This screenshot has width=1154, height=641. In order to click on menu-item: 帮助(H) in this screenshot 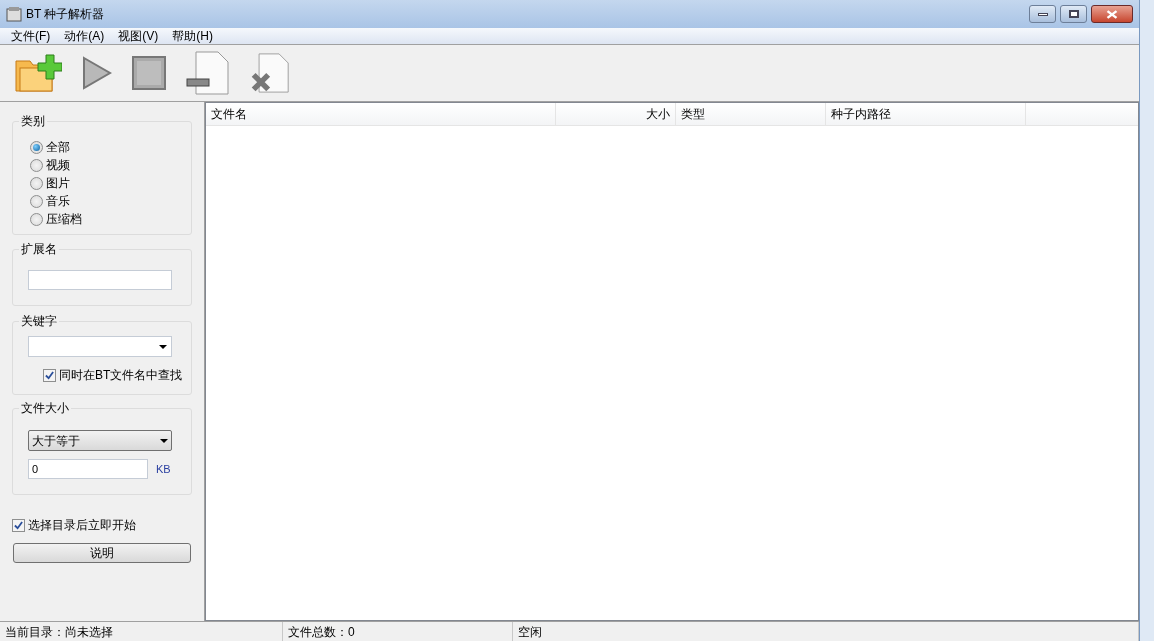, I will do `click(192, 36)`.